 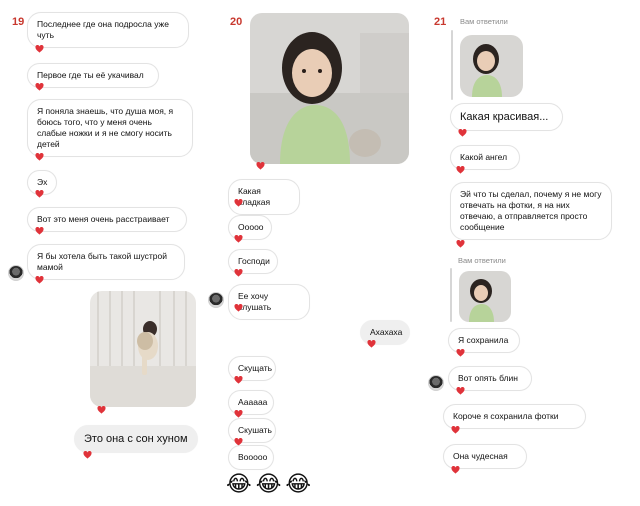 What do you see at coordinates (18, 22) in the screenshot?
I see `screenshot-number-19: 19` at bounding box center [18, 22].